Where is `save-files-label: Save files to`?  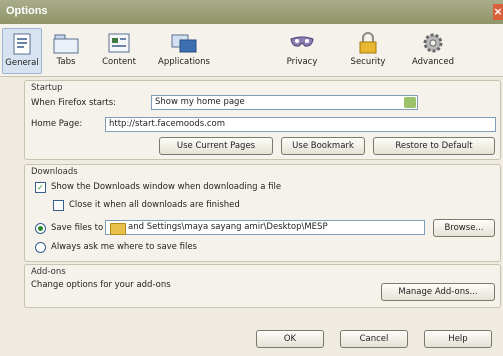 save-files-label: Save files to is located at coordinates (77, 228).